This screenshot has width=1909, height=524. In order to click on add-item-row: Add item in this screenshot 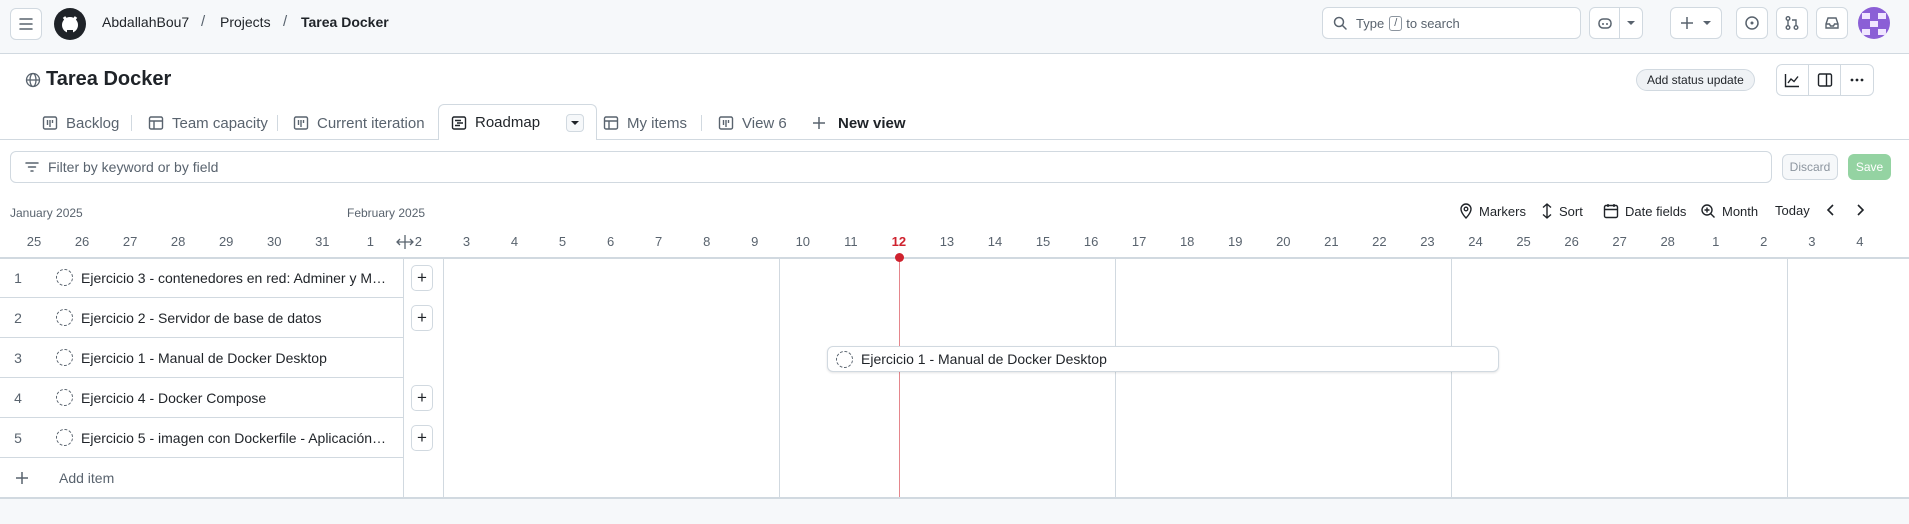, I will do `click(201, 478)`.